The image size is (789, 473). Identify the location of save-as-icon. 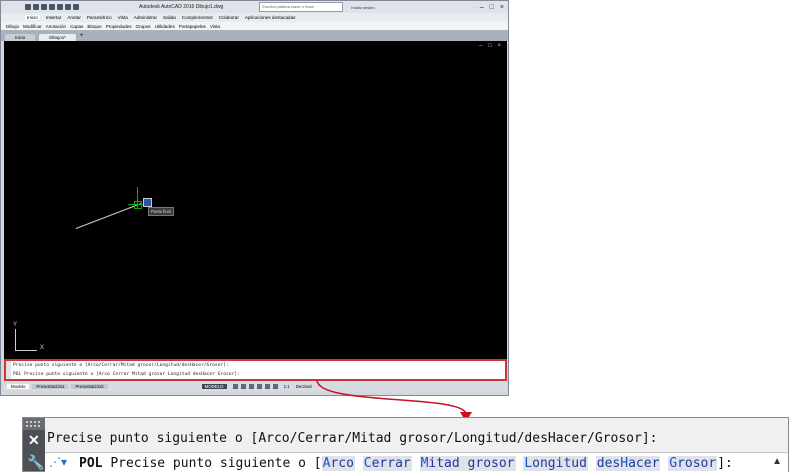
(52, 7).